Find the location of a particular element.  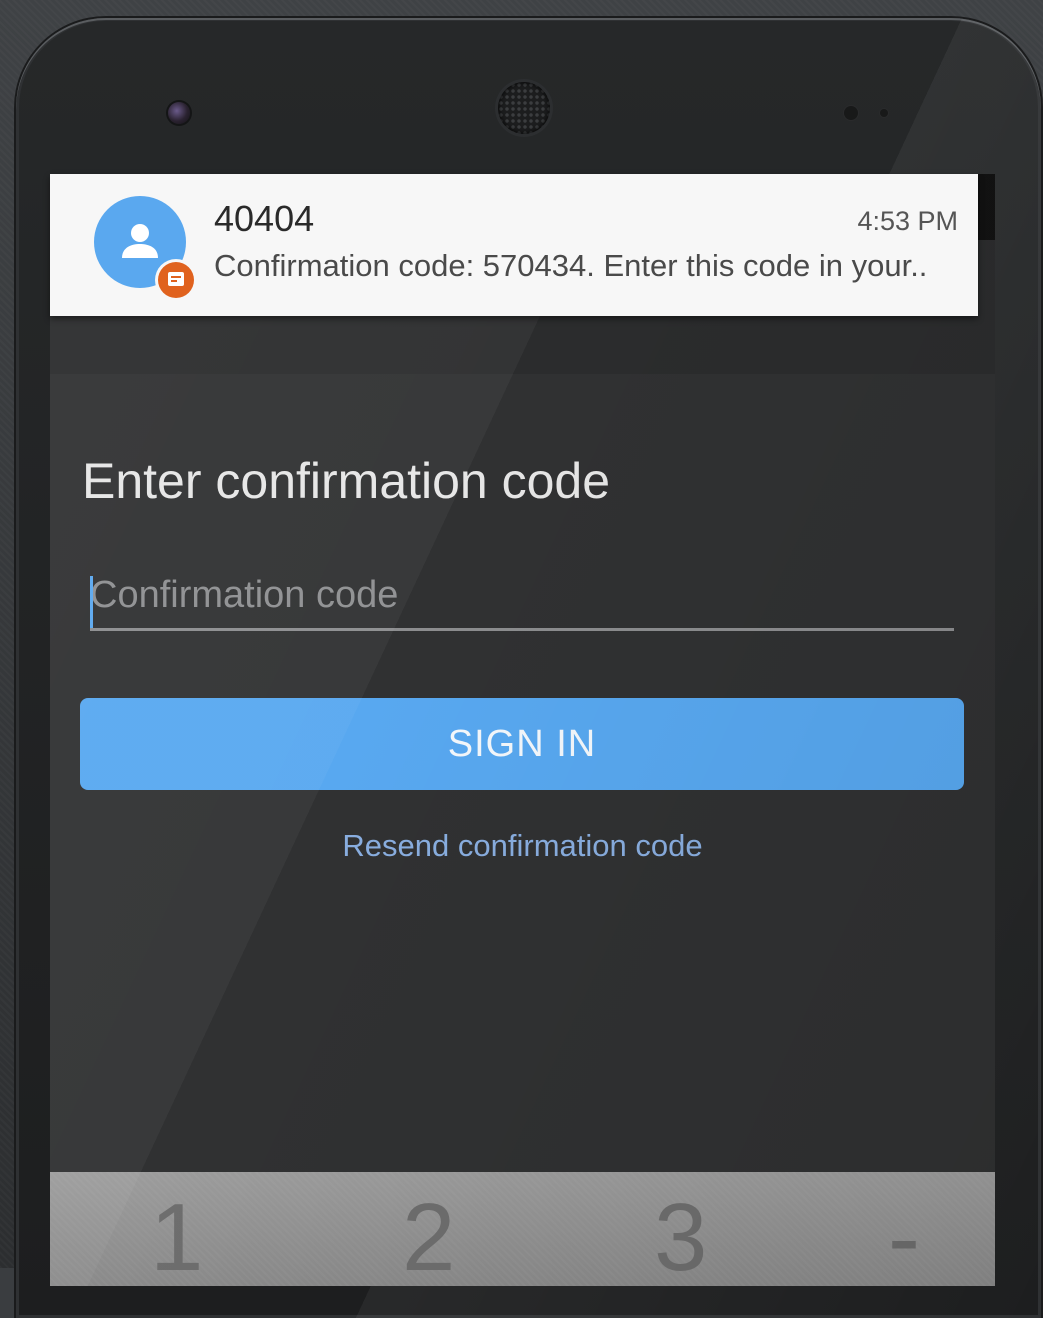

light-sensor is located at coordinates (884, 113).